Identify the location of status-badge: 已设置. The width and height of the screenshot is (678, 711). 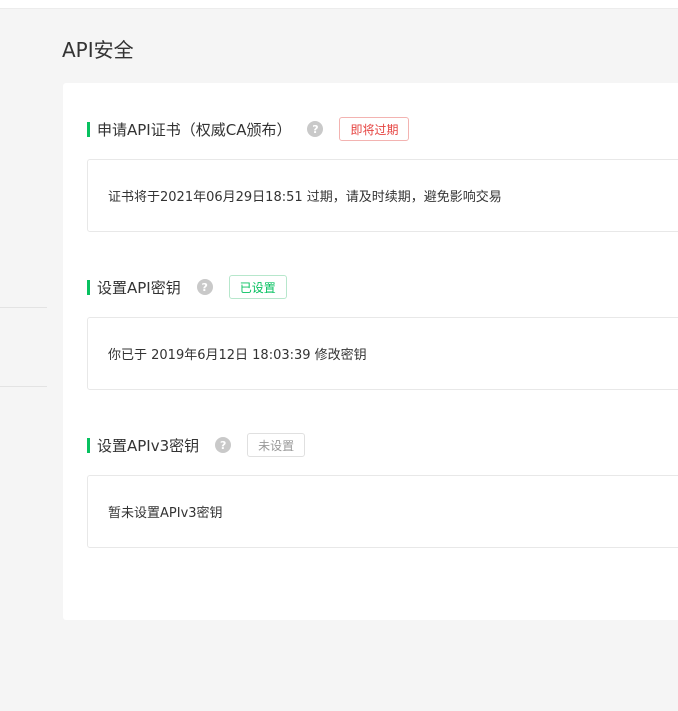
(257, 287).